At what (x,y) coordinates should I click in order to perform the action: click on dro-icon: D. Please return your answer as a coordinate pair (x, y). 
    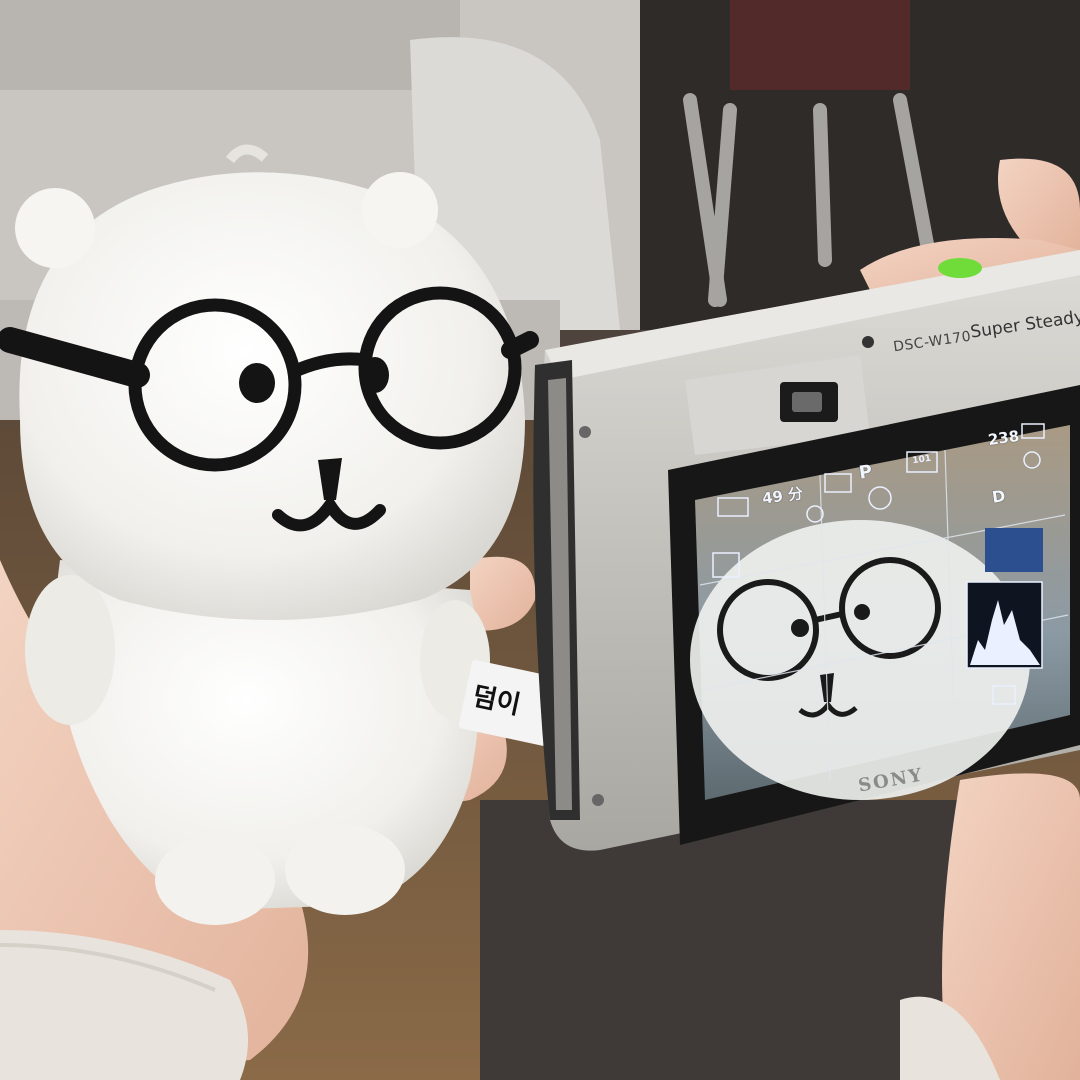
    Looking at the image, I should click on (998, 496).